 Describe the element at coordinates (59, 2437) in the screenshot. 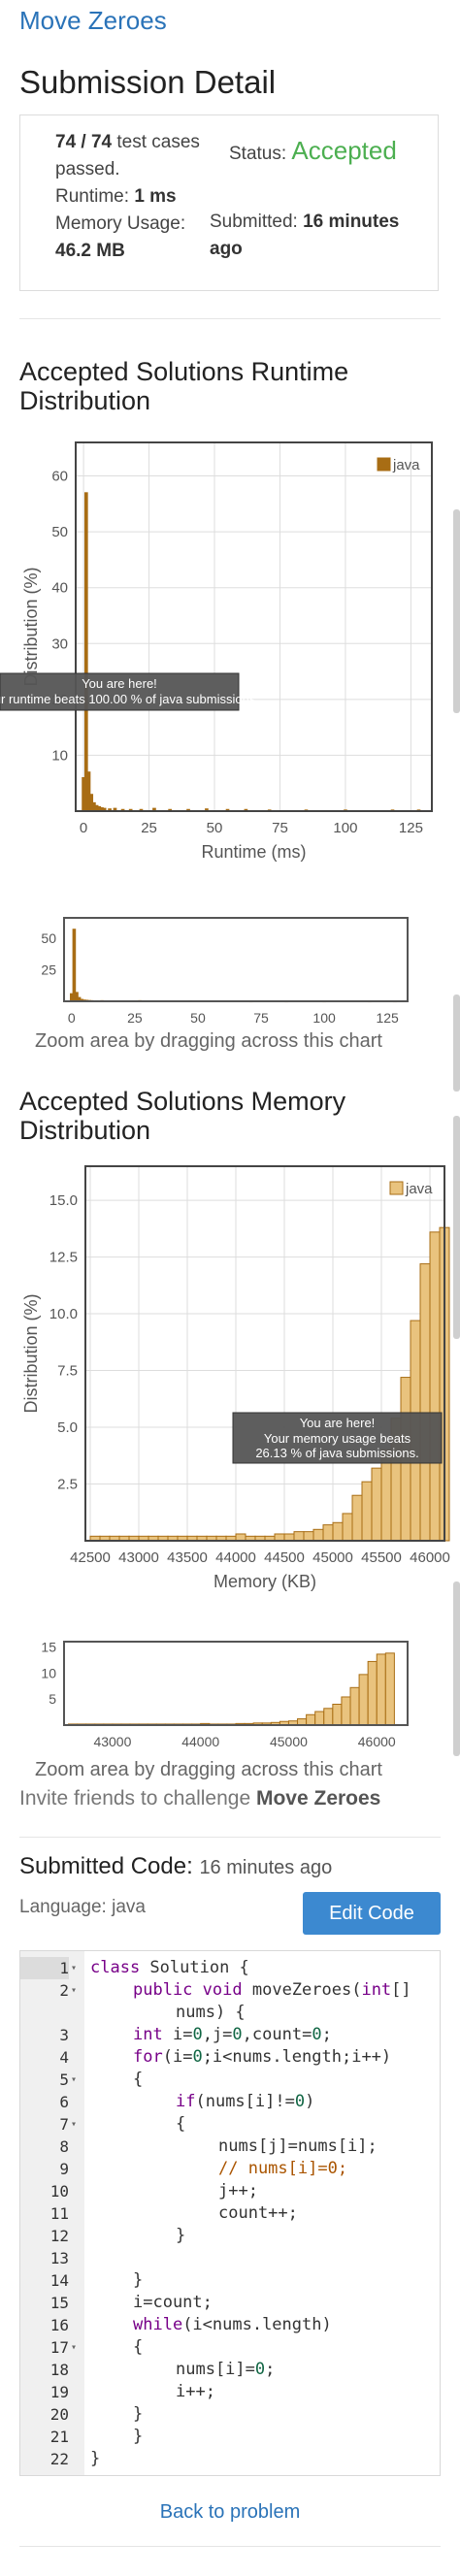

I see `line-number: 21` at that location.